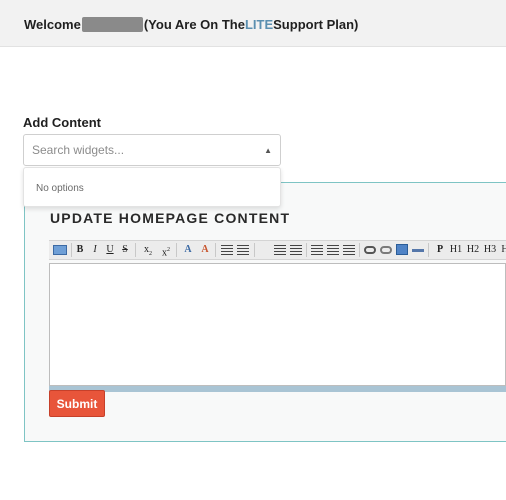 The width and height of the screenshot is (506, 500). Describe the element at coordinates (60, 188) in the screenshot. I see `no-options-text: No options` at that location.